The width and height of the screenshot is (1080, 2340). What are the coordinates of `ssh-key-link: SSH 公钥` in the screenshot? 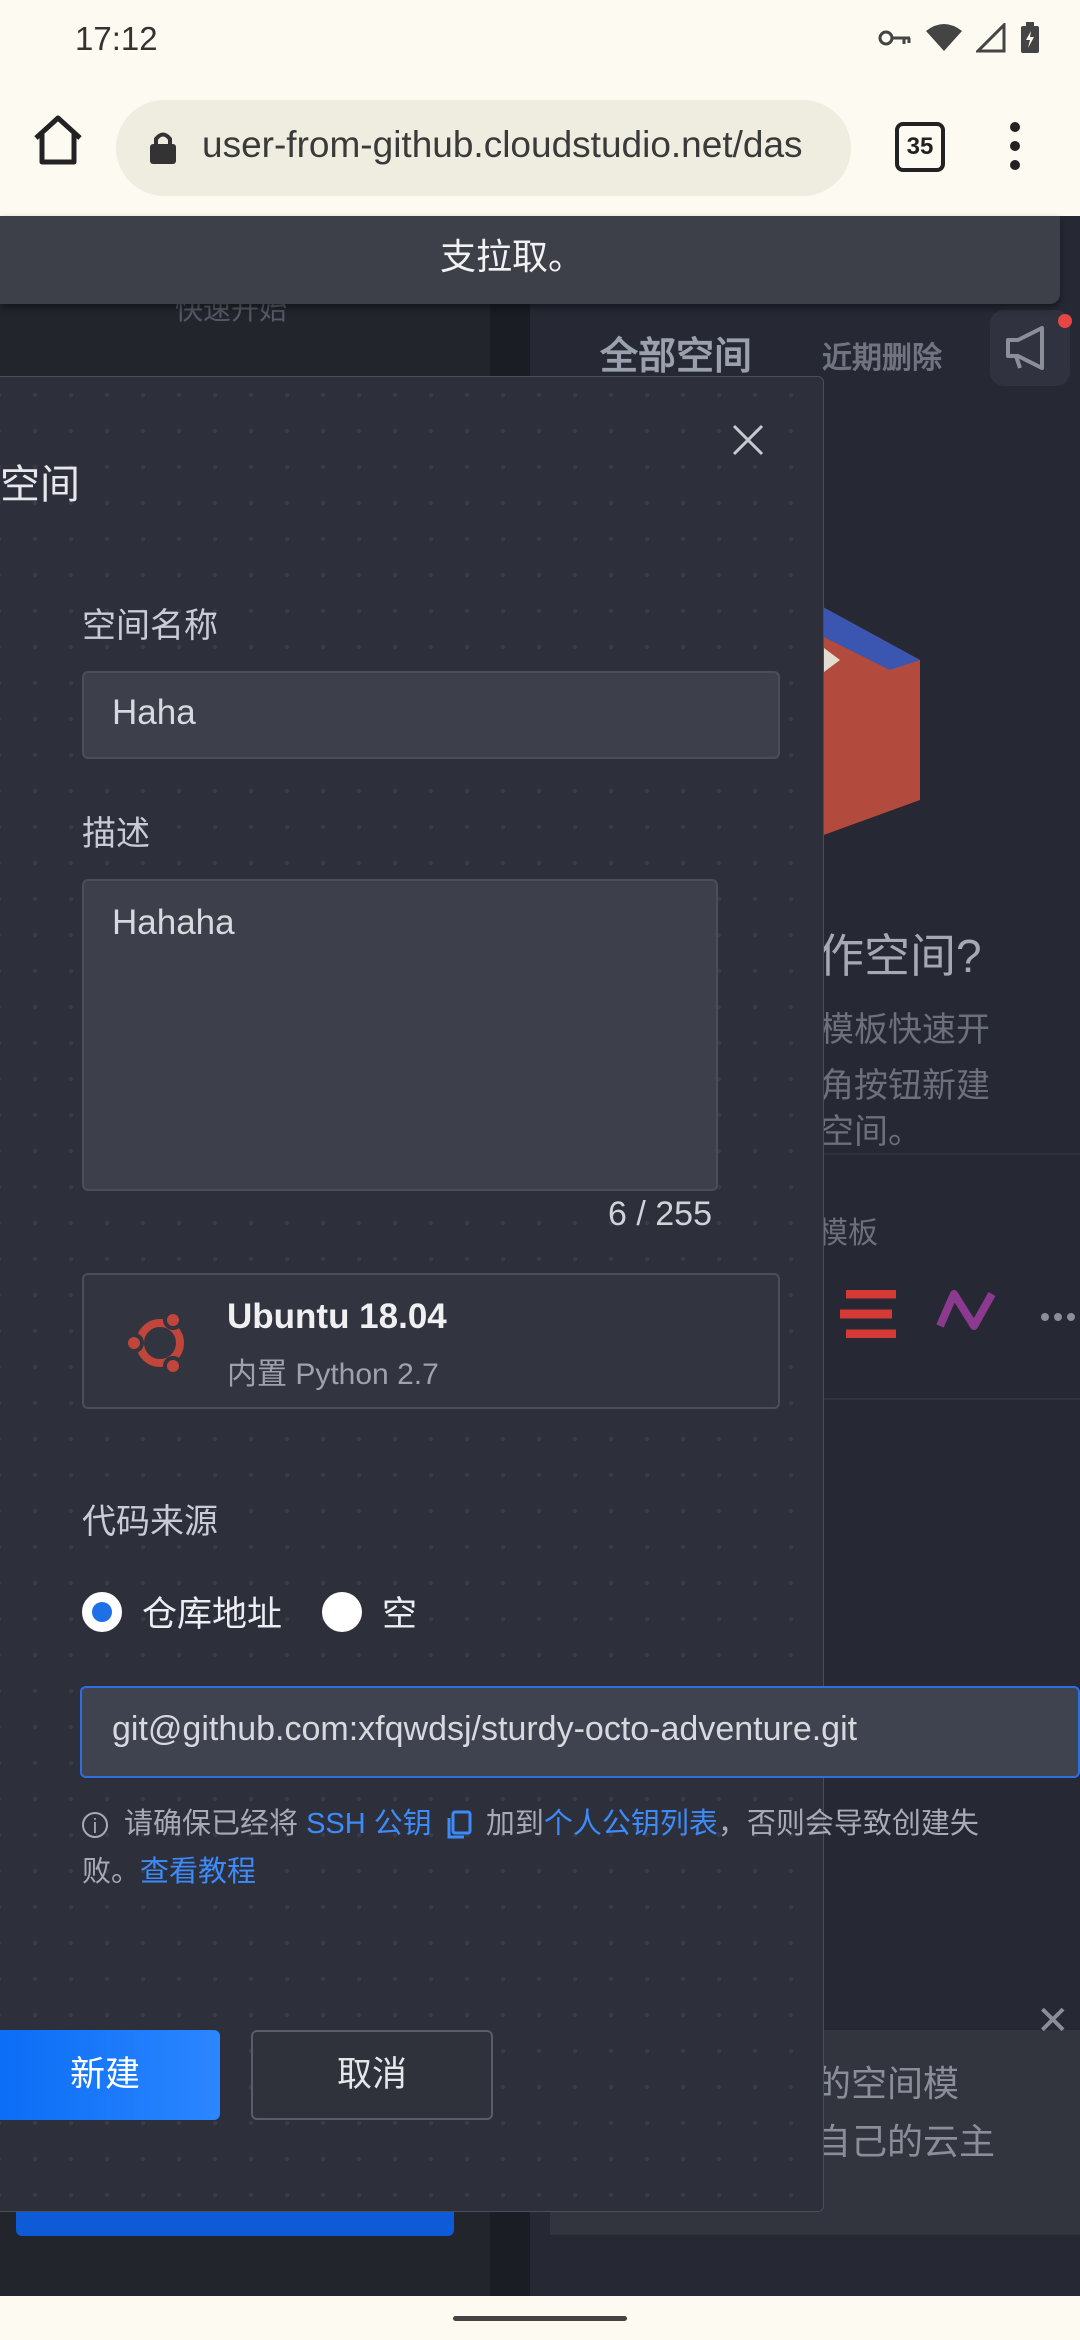 It's located at (369, 1824).